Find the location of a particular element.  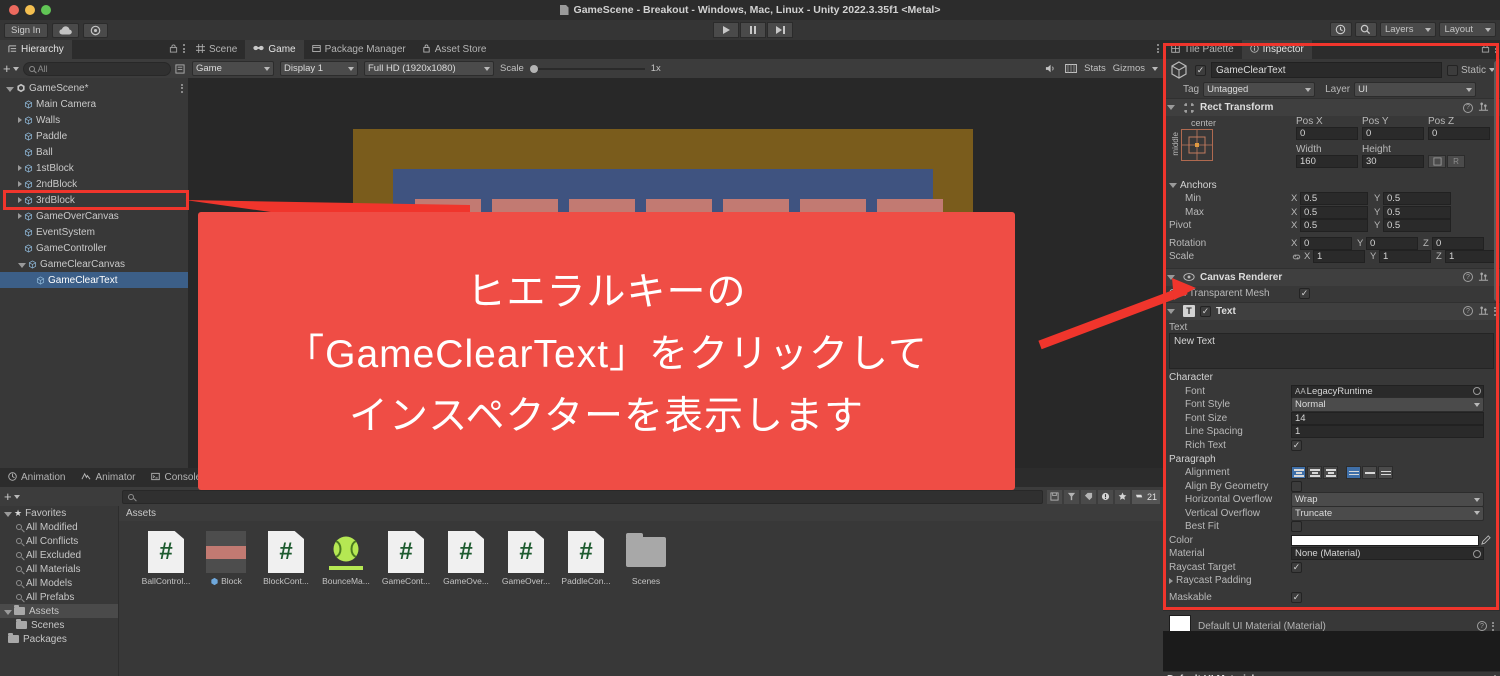

game-view-menu is located at coordinates (1158, 48).